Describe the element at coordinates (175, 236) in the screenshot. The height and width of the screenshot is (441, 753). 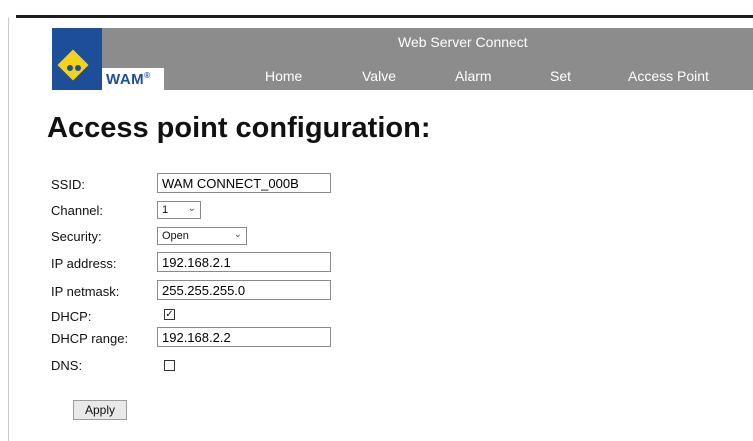
I see `security-value: Open` at that location.